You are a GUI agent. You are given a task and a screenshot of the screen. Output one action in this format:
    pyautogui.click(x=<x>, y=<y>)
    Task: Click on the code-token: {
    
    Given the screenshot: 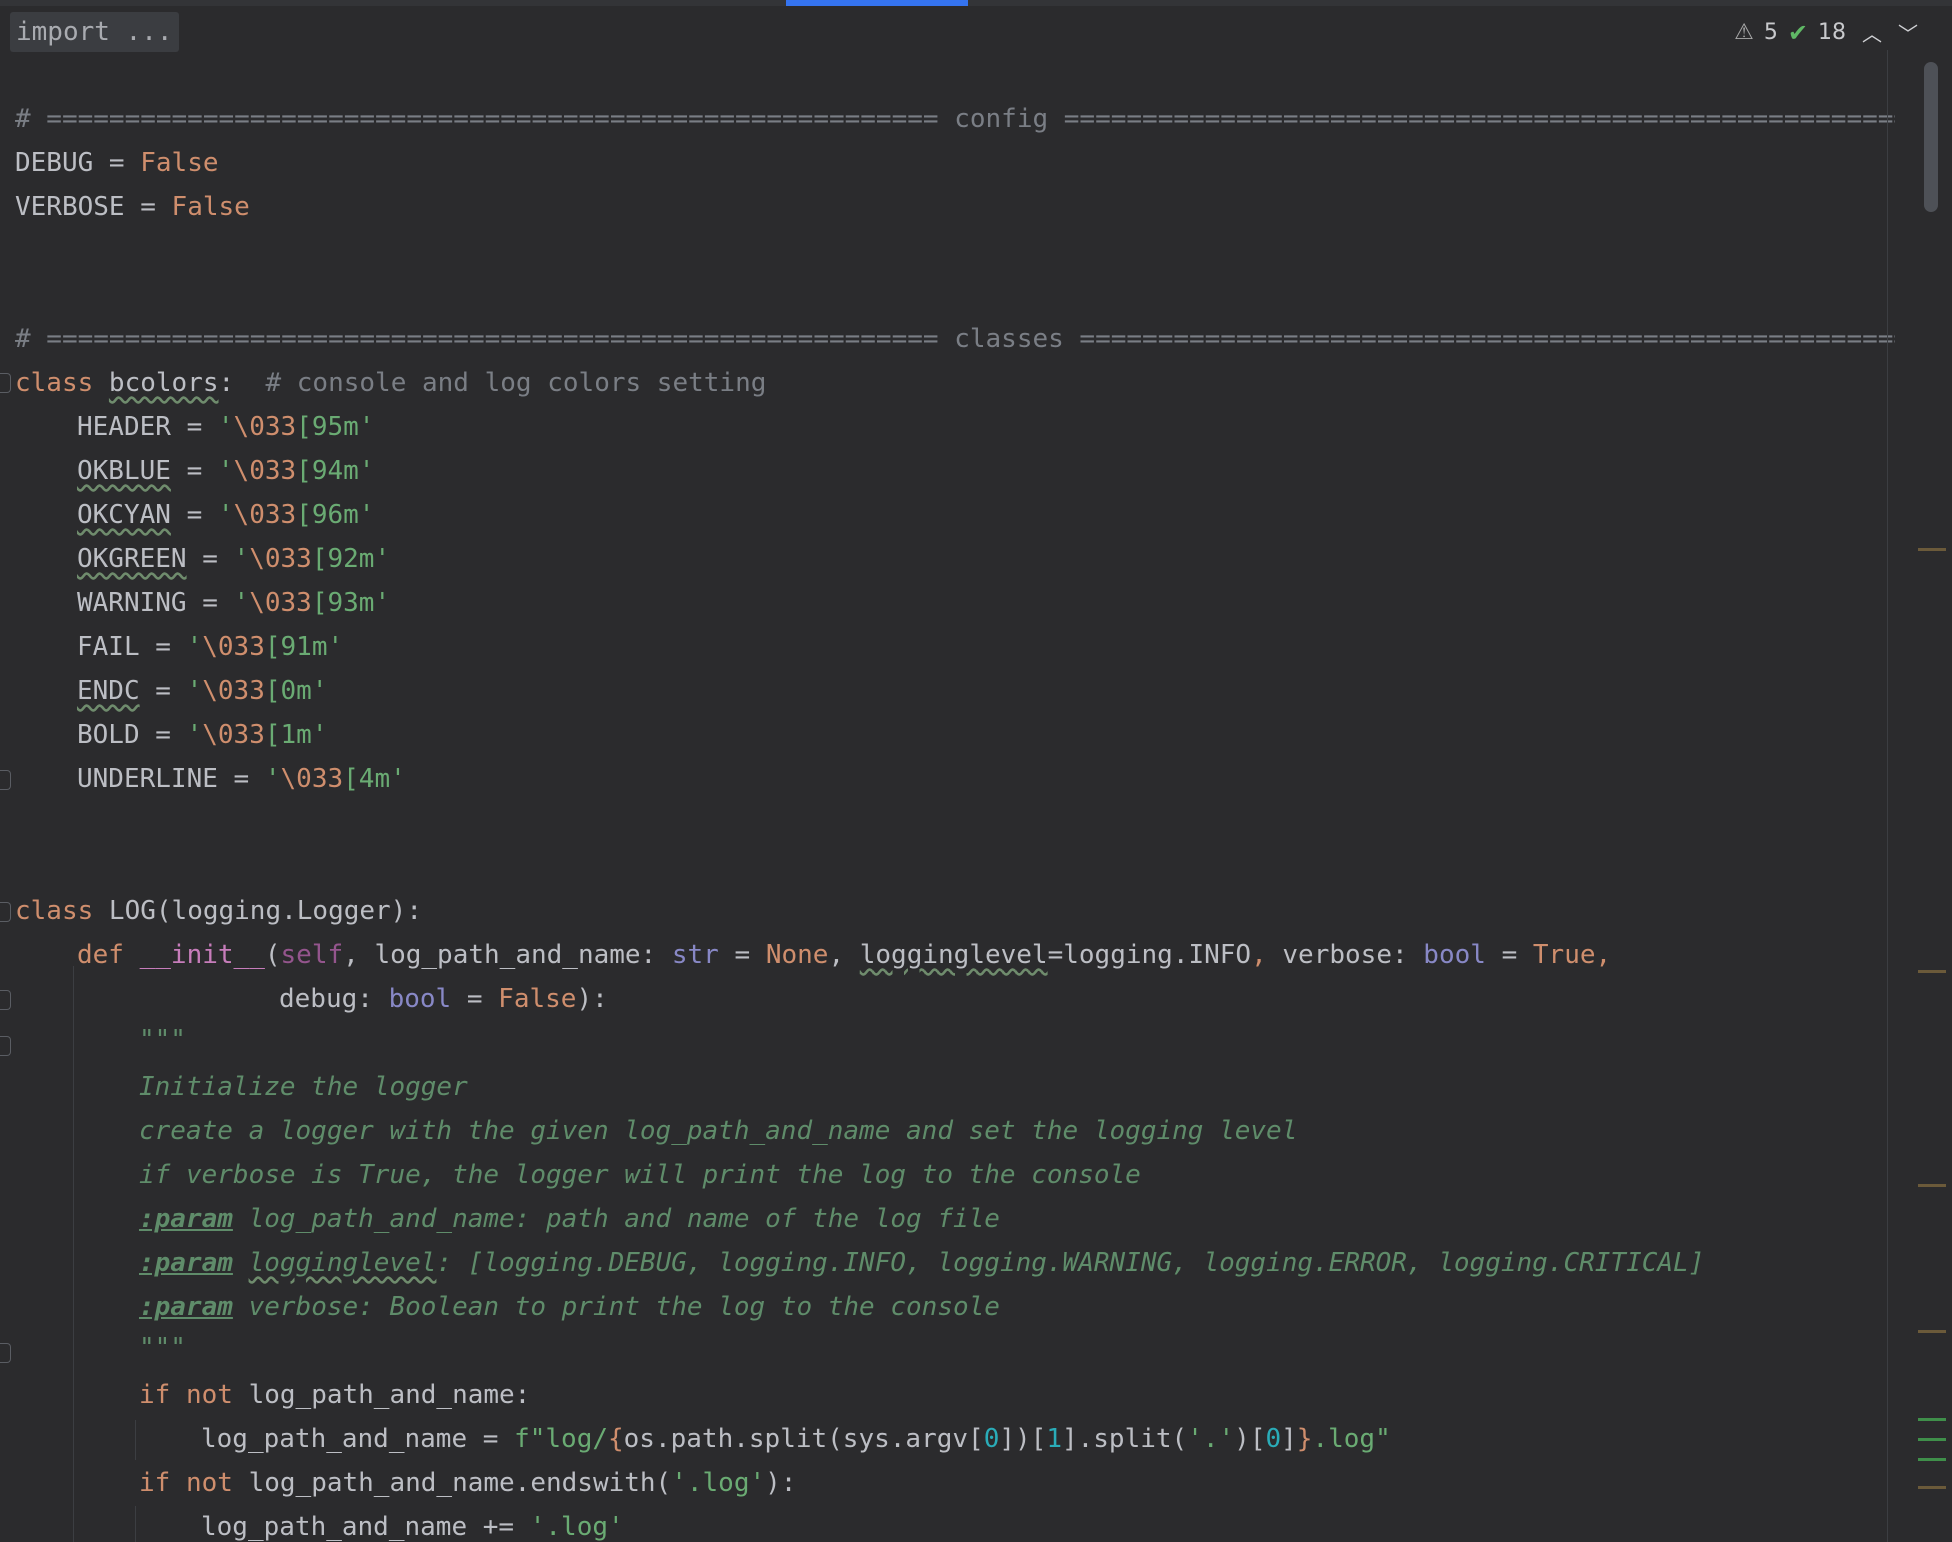 What is the action you would take?
    pyautogui.click(x=616, y=1439)
    